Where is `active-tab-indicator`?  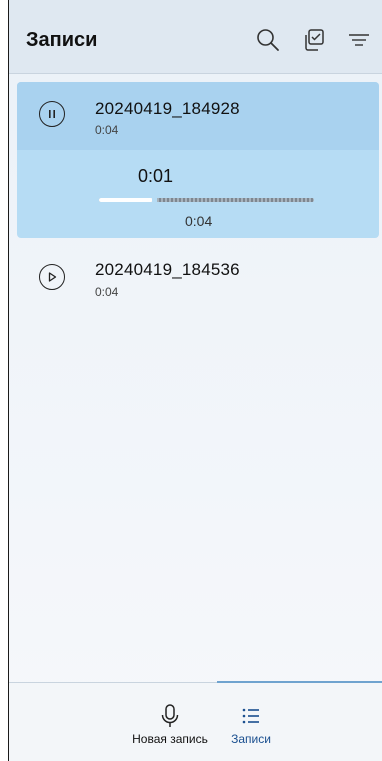 active-tab-indicator is located at coordinates (299, 682).